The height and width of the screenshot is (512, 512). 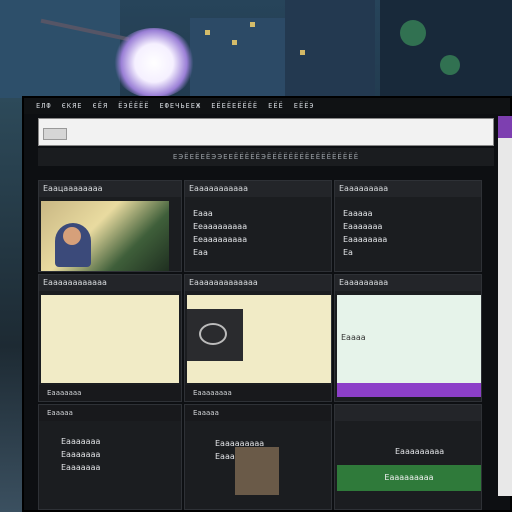 What do you see at coordinates (110, 189) in the screenshot?
I see `card-title: Еаацаааааааа` at bounding box center [110, 189].